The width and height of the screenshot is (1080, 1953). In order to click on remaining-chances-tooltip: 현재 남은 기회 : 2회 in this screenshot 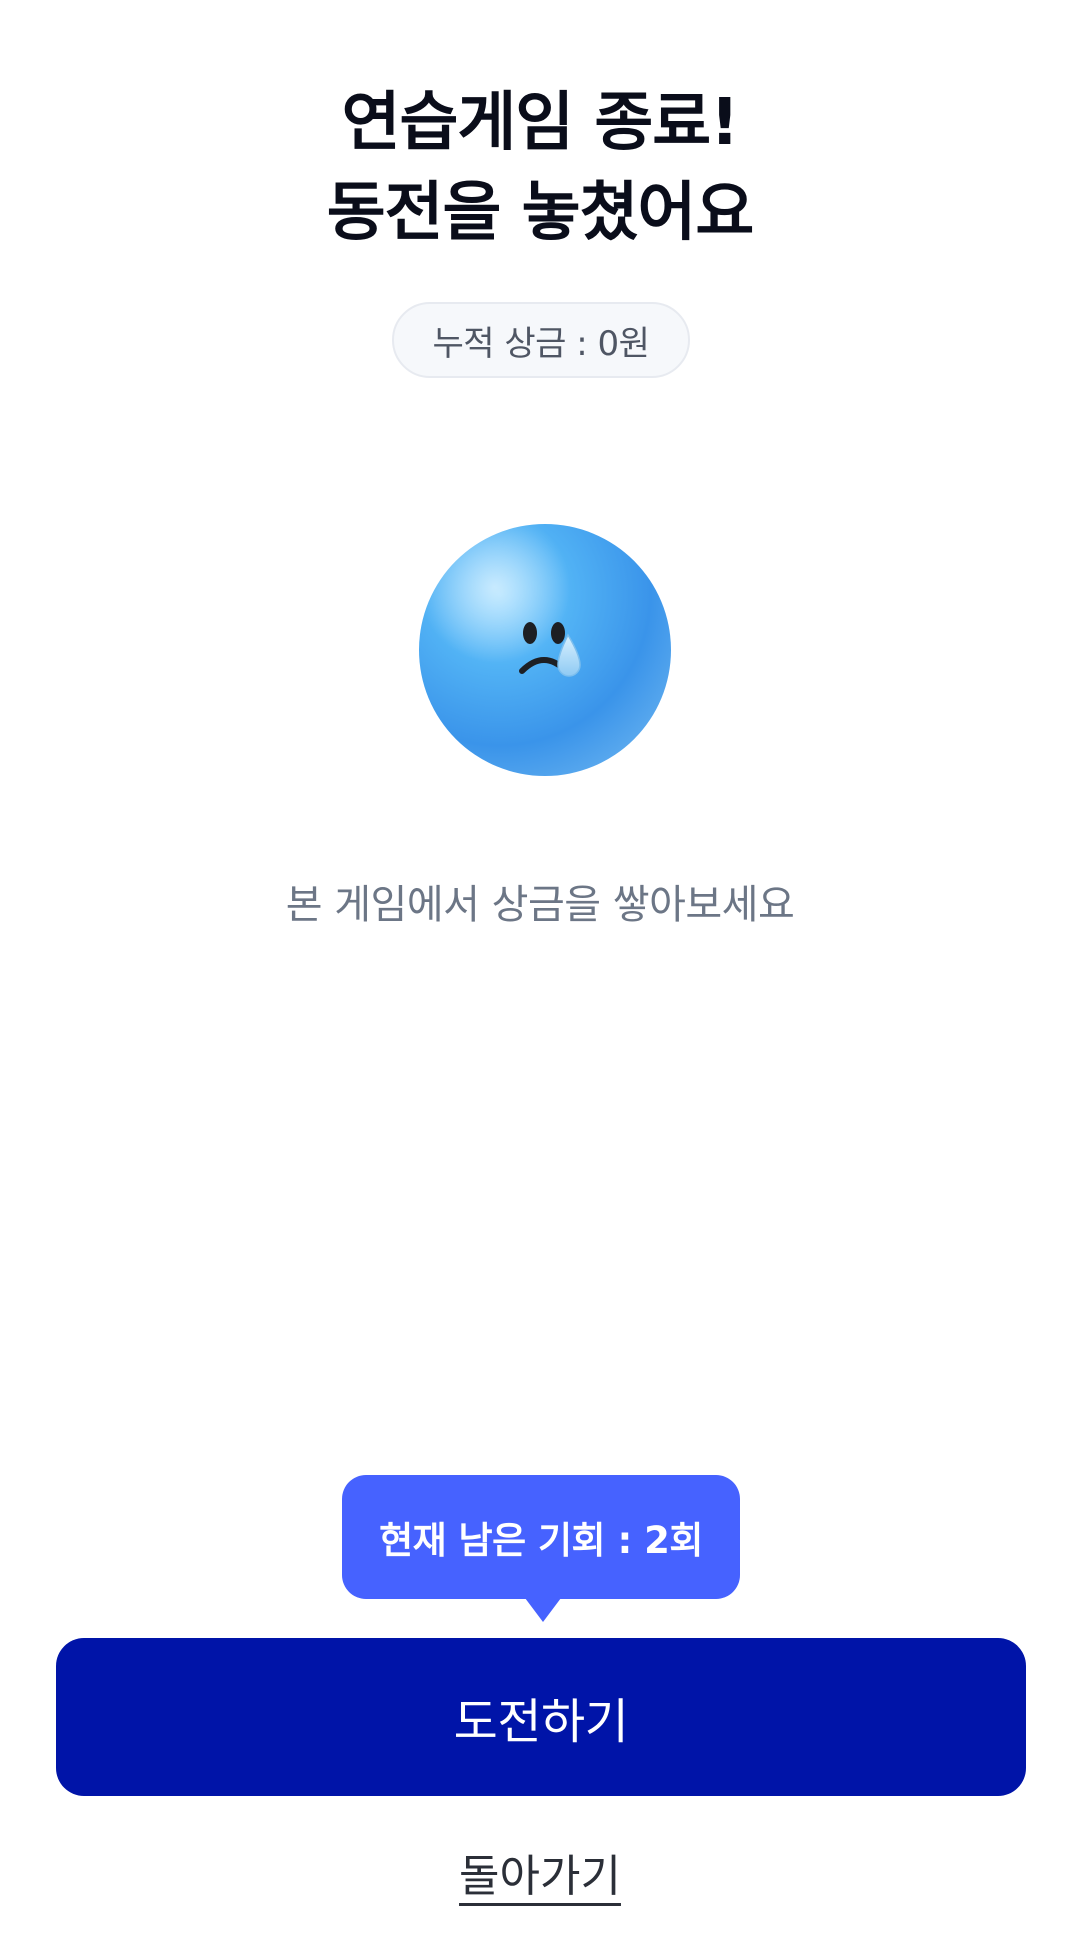, I will do `click(541, 1537)`.